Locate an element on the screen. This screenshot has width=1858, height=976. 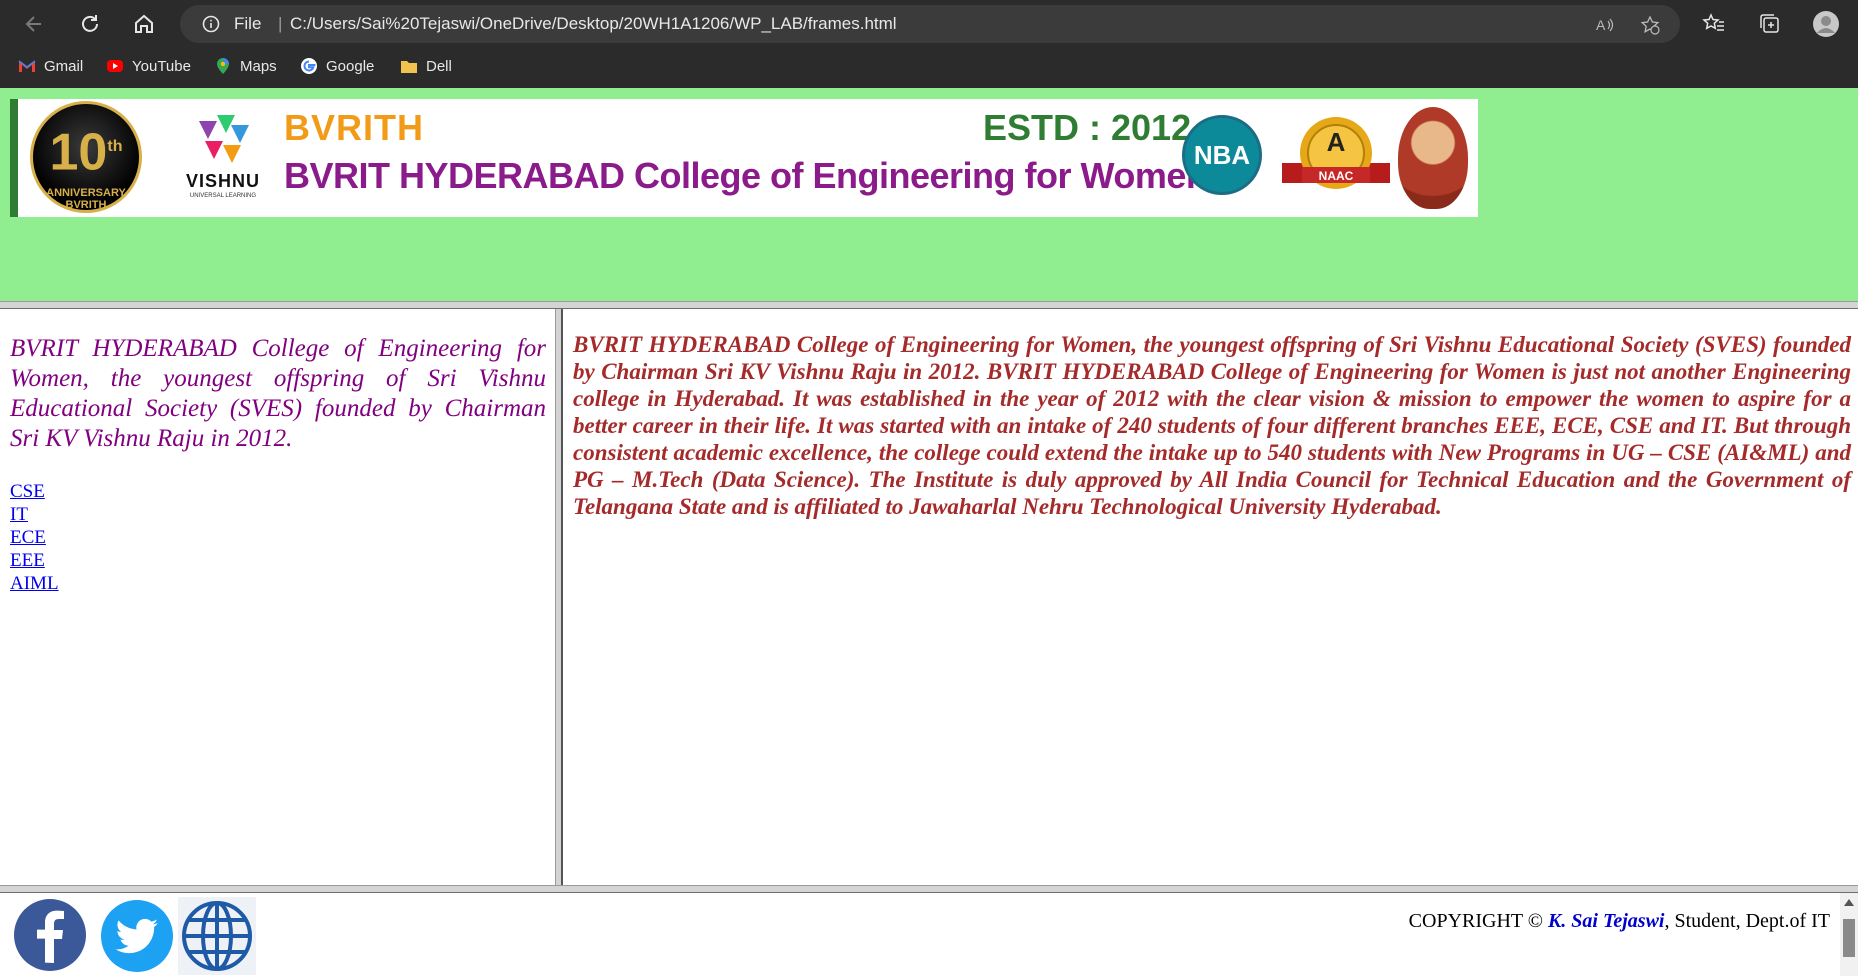
avatar-icon is located at coordinates (1826, 24).